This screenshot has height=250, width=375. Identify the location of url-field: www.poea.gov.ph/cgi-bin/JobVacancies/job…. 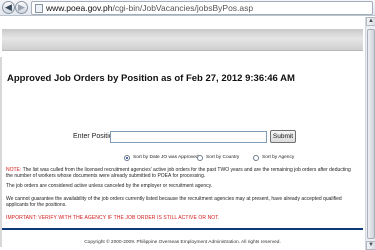
(202, 8).